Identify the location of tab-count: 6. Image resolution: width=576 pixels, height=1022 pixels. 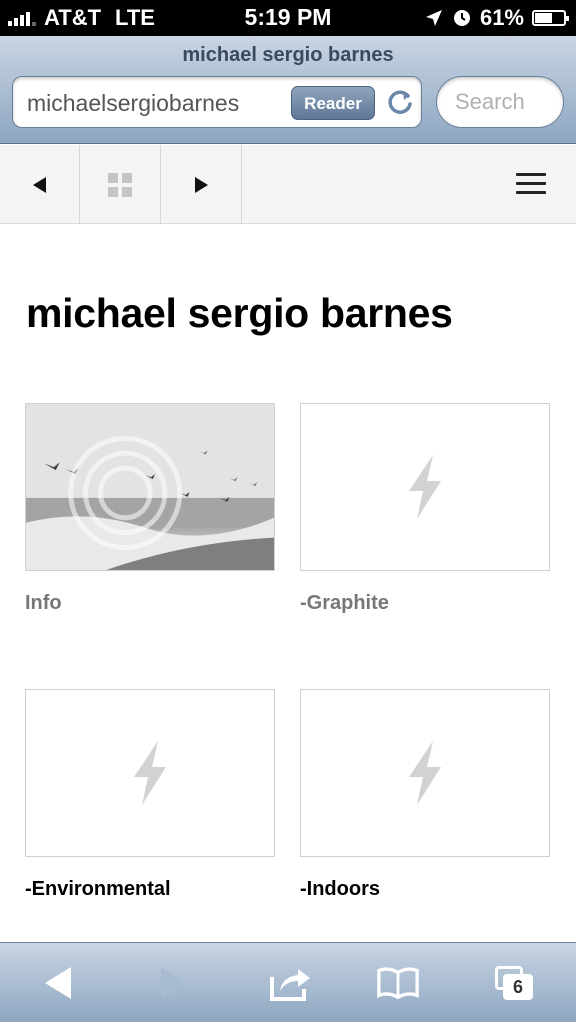
(518, 987).